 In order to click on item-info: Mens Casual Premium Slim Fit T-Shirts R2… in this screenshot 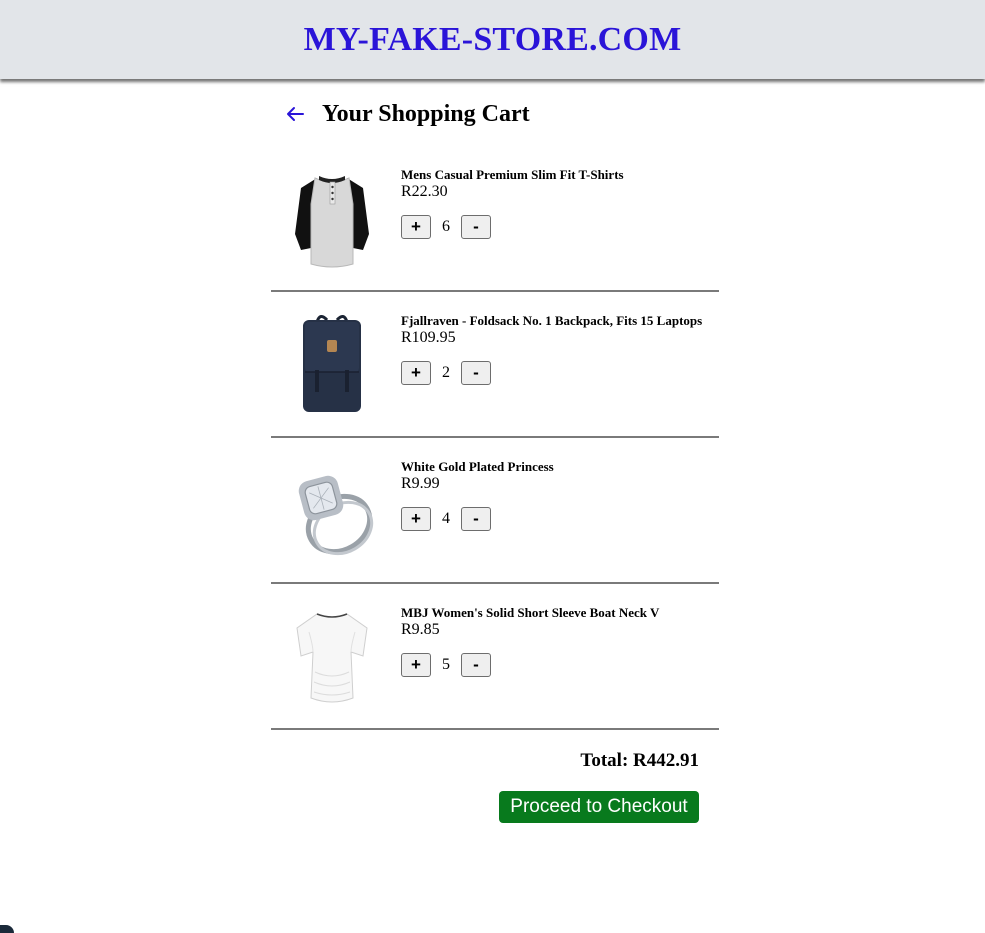, I will do `click(512, 203)`.